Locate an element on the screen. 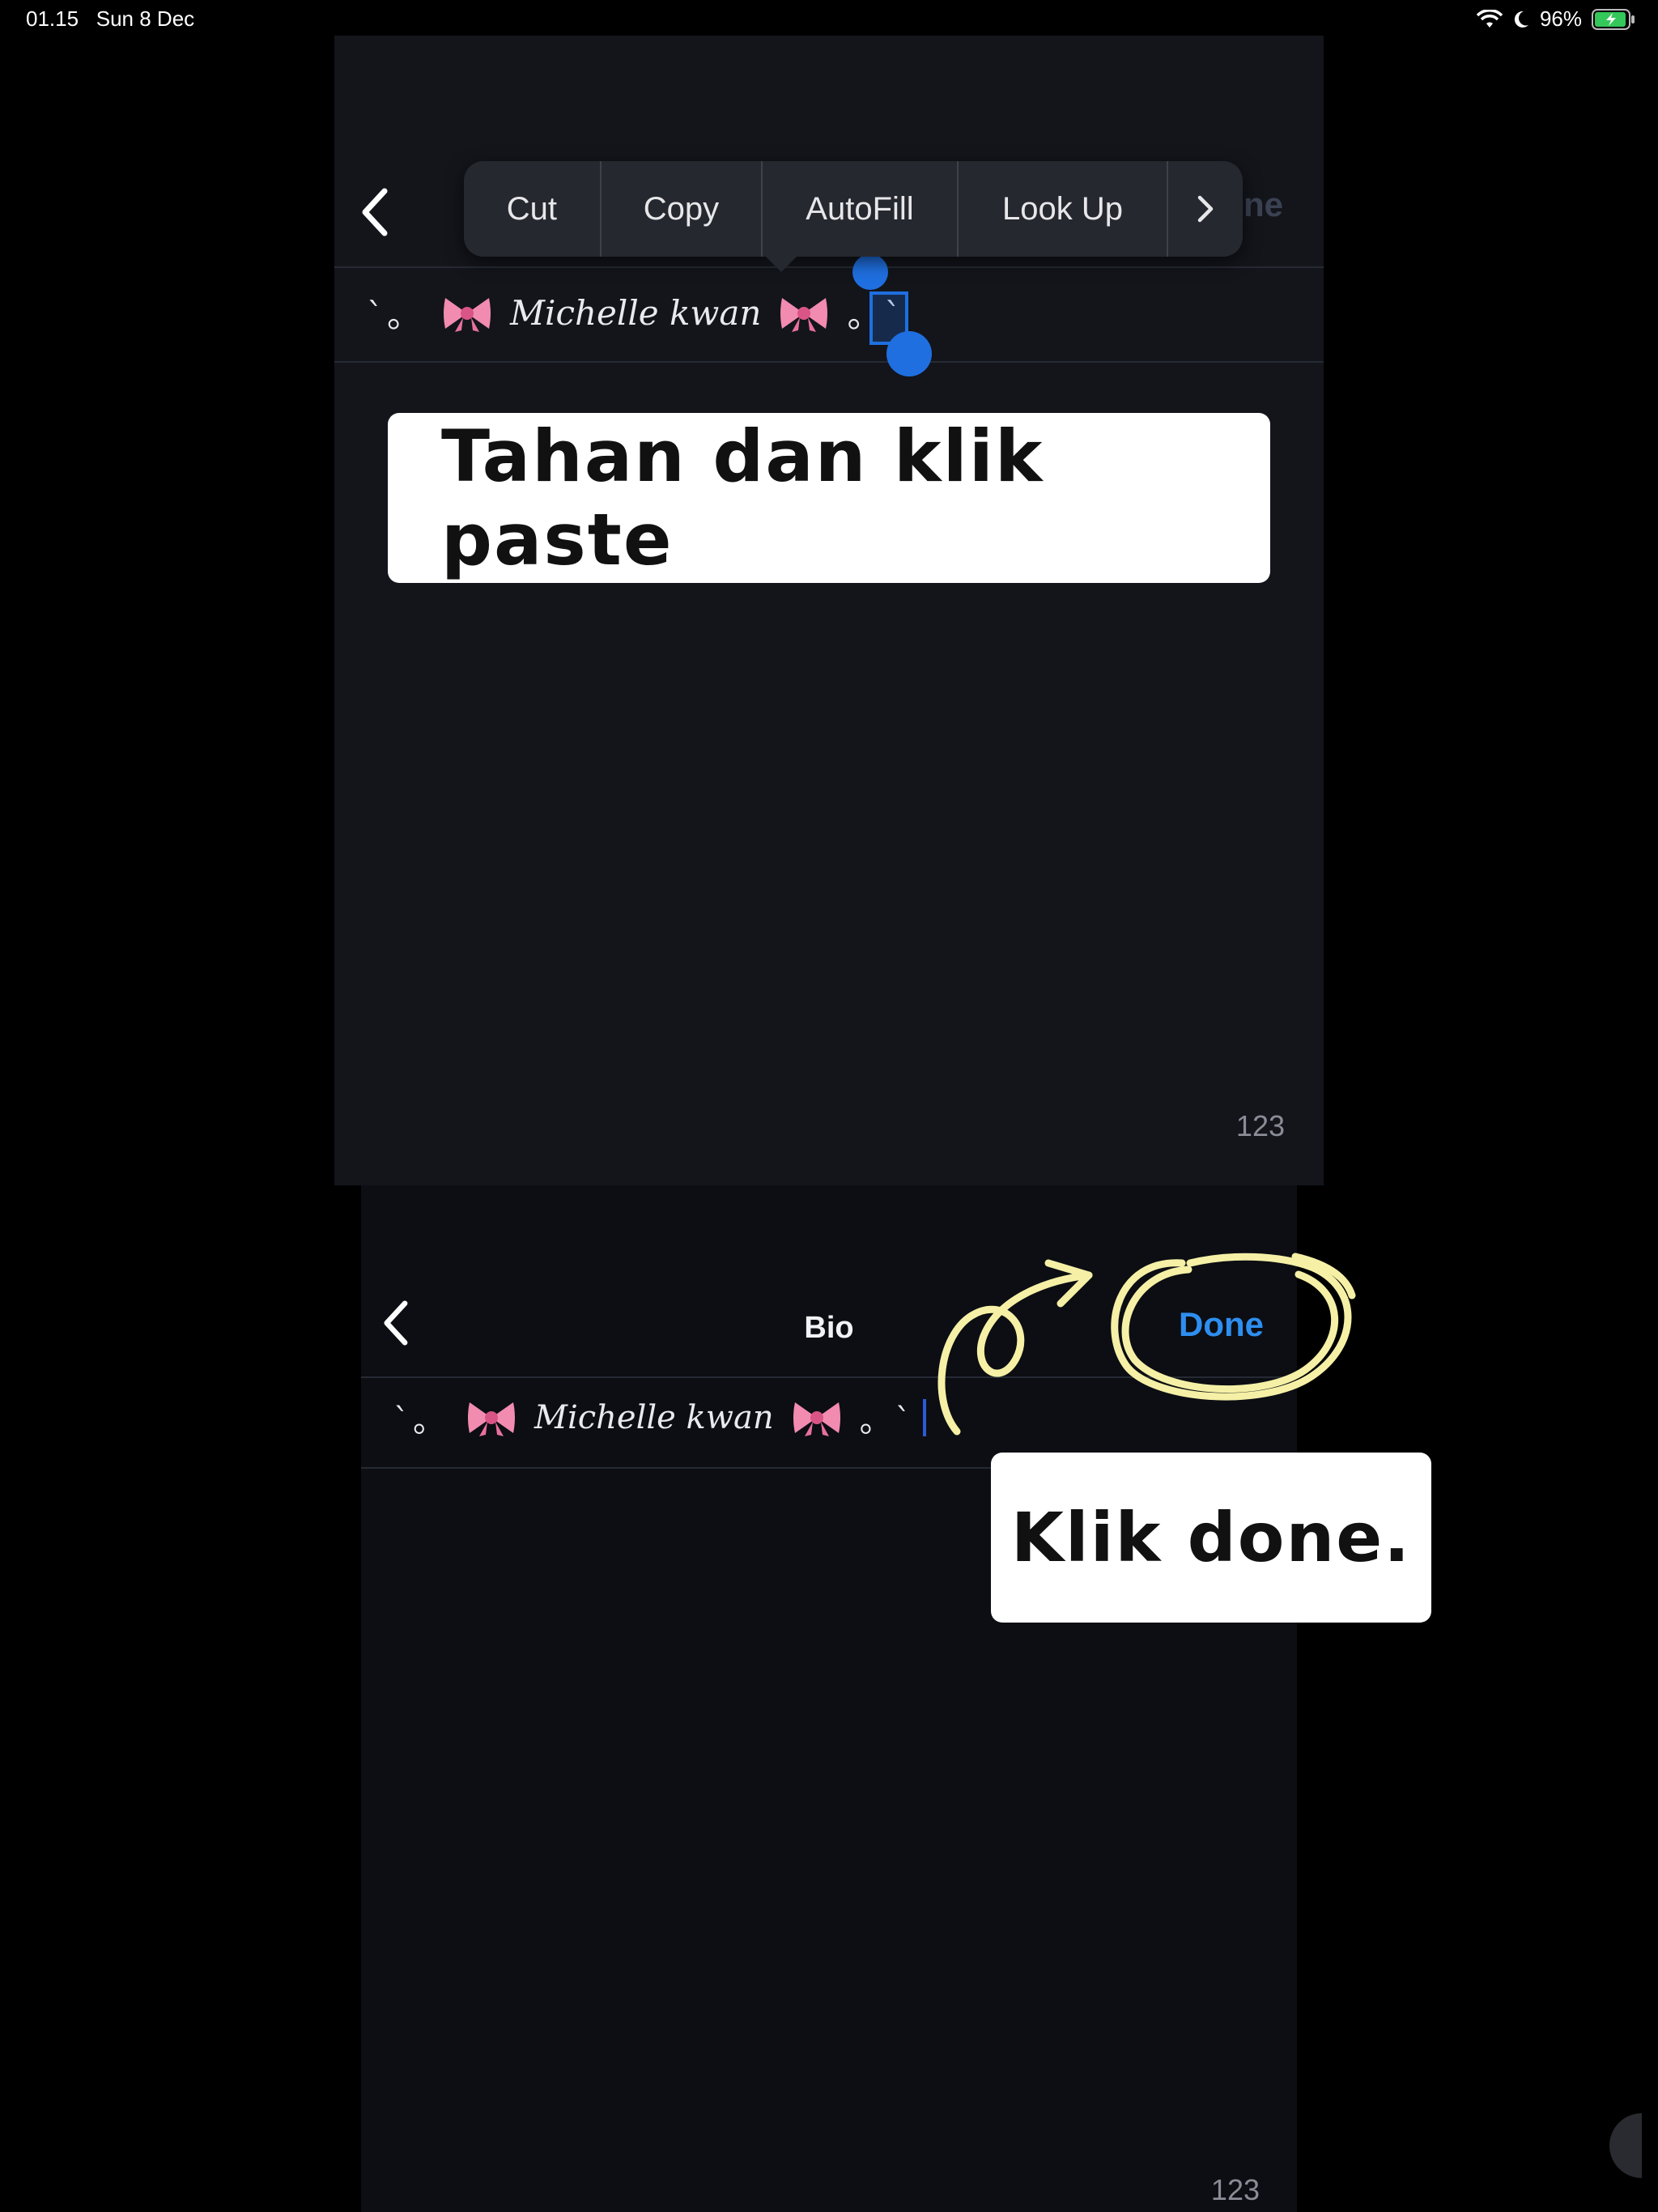 This screenshot has height=2212, width=1658. instruction-note-paste: Tahan dan klik paste is located at coordinates (829, 498).